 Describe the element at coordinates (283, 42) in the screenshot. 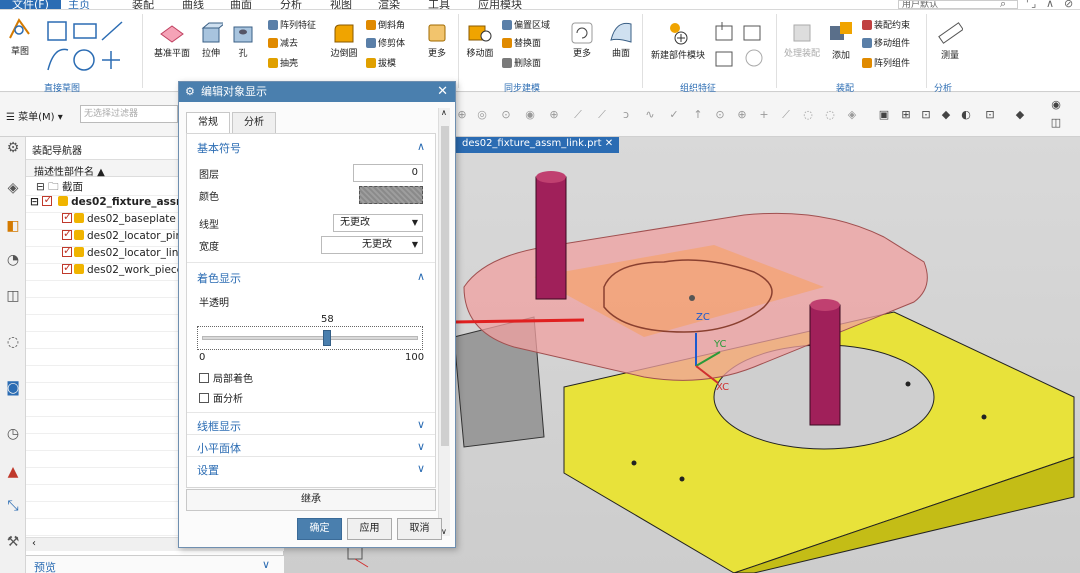

I see `subtract-button: 减去` at that location.